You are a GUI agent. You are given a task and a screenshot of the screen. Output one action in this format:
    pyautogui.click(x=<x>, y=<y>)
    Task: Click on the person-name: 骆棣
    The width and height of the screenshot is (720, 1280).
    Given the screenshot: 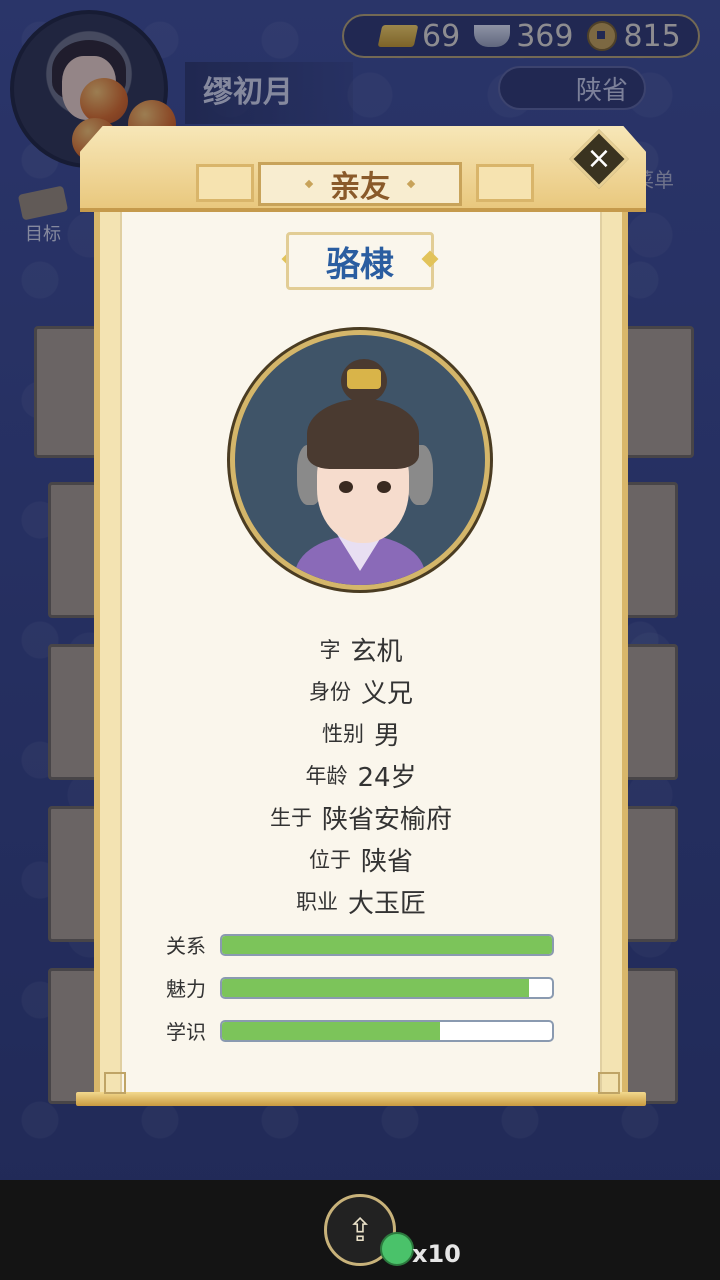 What is the action you would take?
    pyautogui.click(x=360, y=261)
    